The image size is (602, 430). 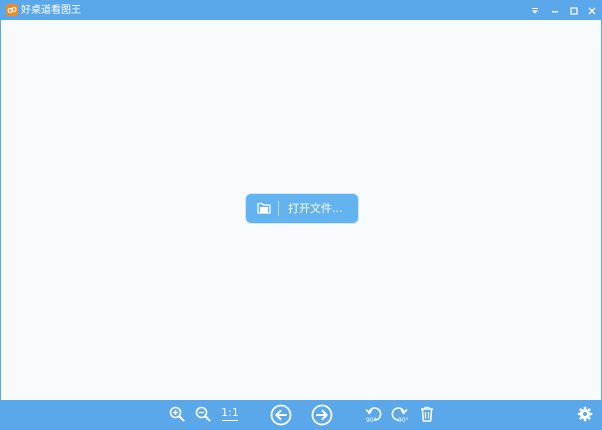 I want to click on dropdown-icon, so click(x=535, y=10).